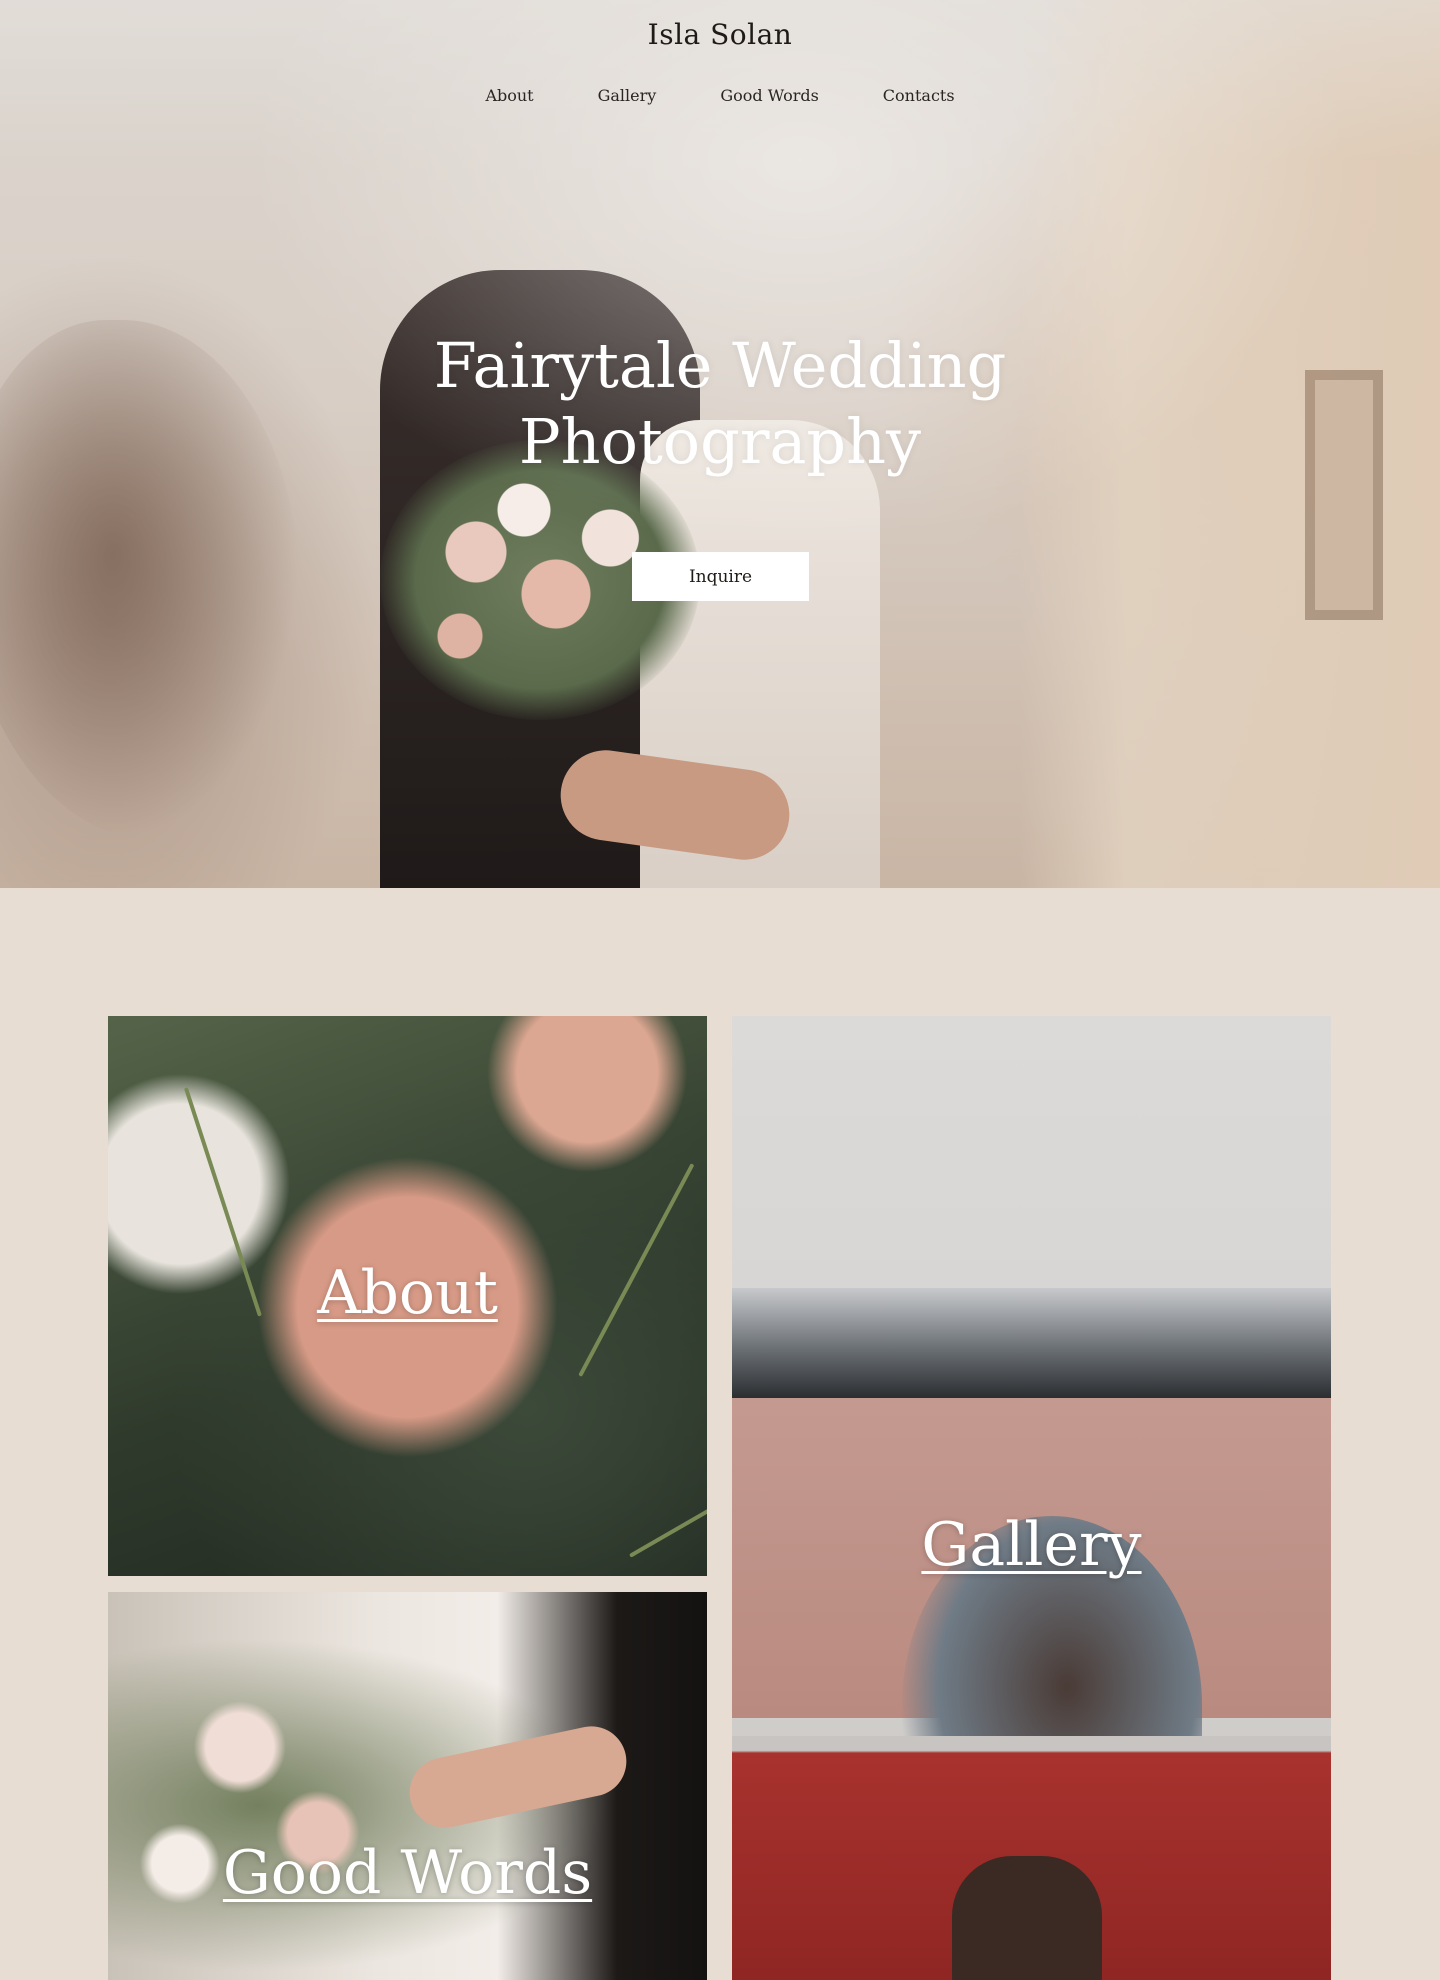 Image resolution: width=1440 pixels, height=1980 pixels. Describe the element at coordinates (769, 95) in the screenshot. I see `nav-link-good-words: Good Words` at that location.